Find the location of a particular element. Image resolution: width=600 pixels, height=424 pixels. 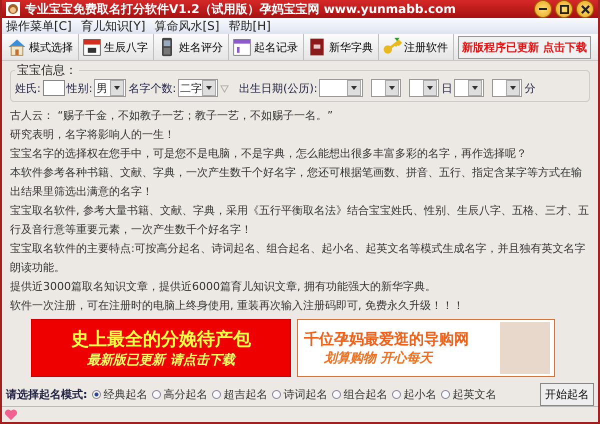

intro-paragraph: 宝宝名字的选择权在您手中，可是您不是电脑，不是字典，怎么能想出很多丰富多彩的名字，再作选择呢？ is located at coordinates (269, 154).